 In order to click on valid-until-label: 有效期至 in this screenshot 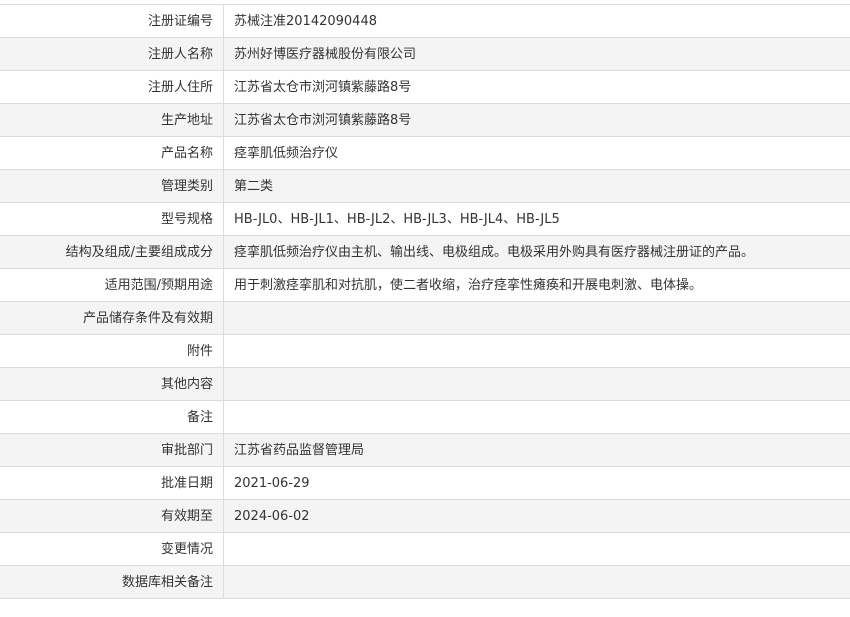, I will do `click(112, 516)`.